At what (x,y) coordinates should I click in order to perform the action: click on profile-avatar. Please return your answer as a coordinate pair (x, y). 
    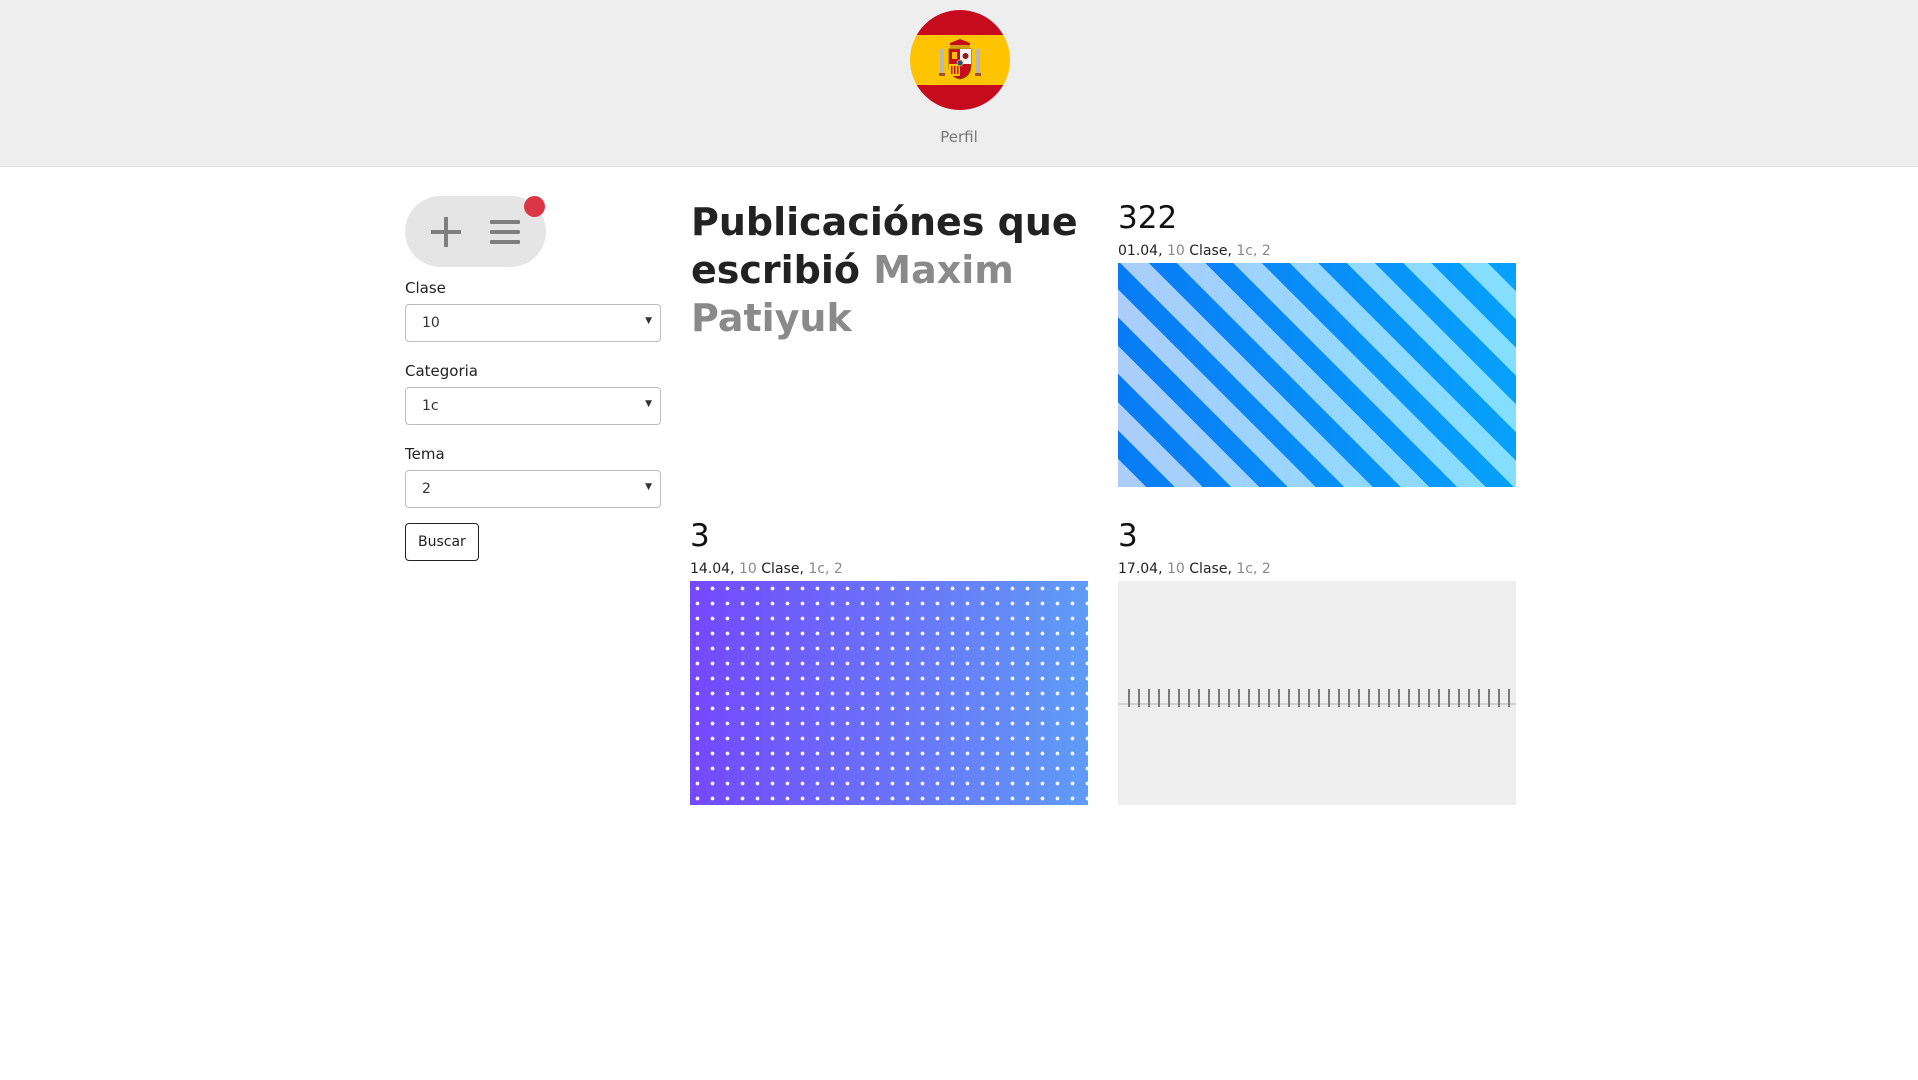
    Looking at the image, I should click on (960, 60).